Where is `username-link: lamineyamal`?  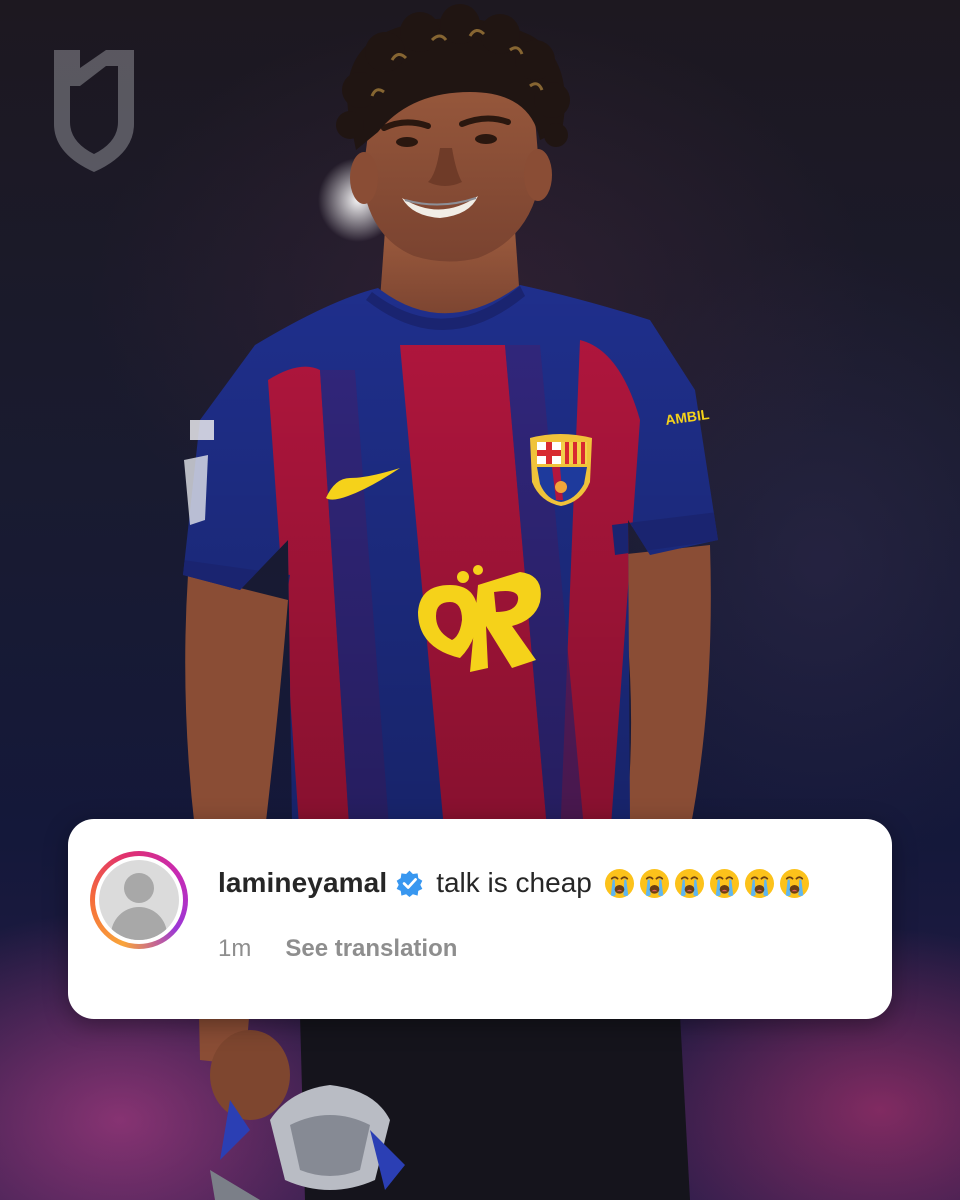
username-link: lamineyamal is located at coordinates (302, 883).